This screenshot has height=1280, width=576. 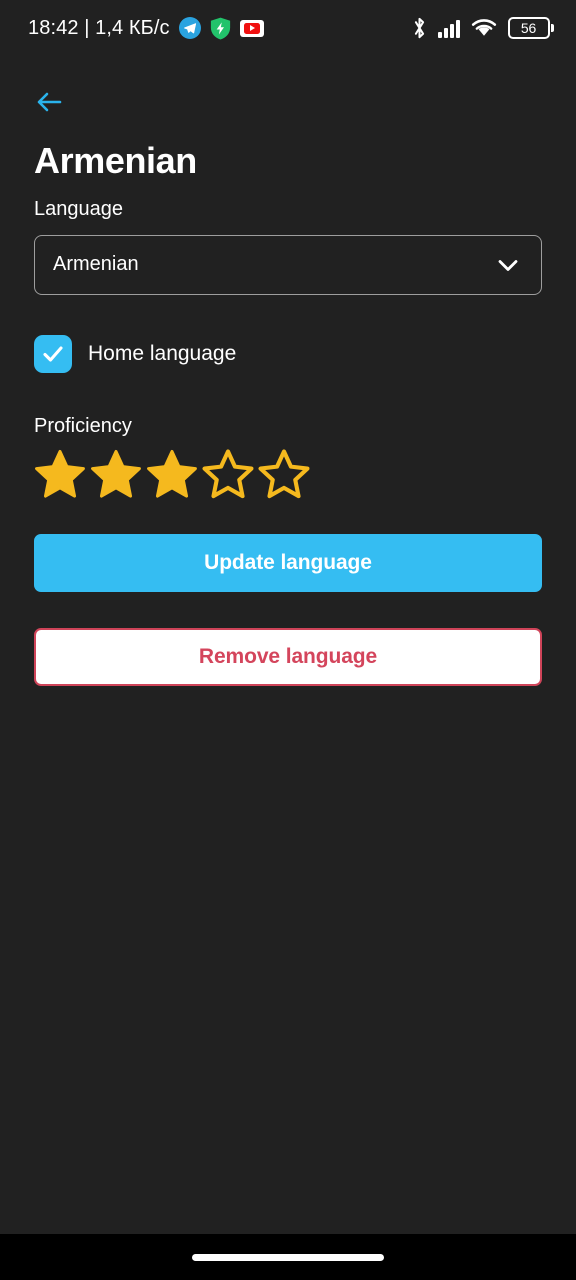 I want to click on status-bar-right: 56, so click(x=483, y=28).